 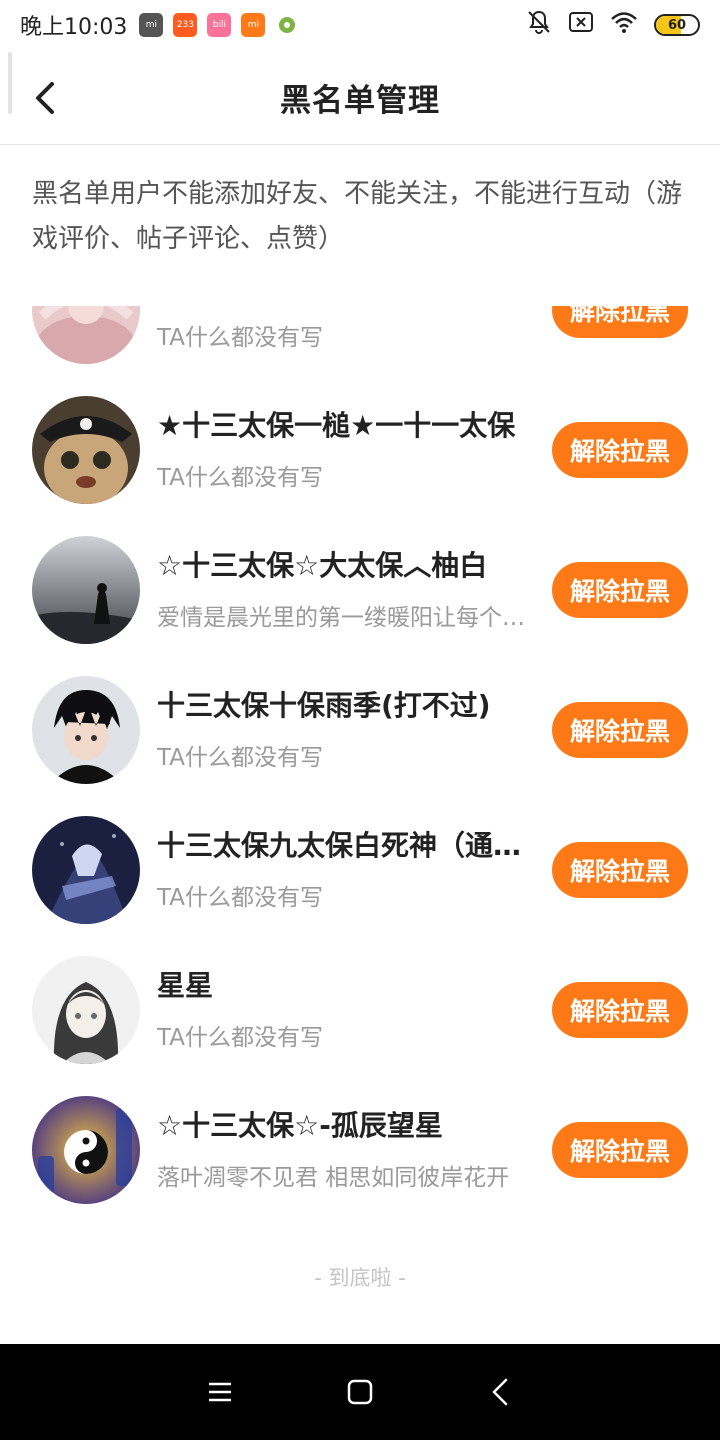 What do you see at coordinates (349, 984) in the screenshot?
I see `user-name: 星星` at bounding box center [349, 984].